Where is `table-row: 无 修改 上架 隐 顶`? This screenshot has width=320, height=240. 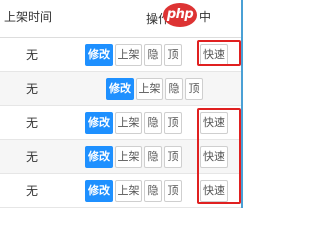 table-row: 无 修改 上架 隐 顶 is located at coordinates (121, 89).